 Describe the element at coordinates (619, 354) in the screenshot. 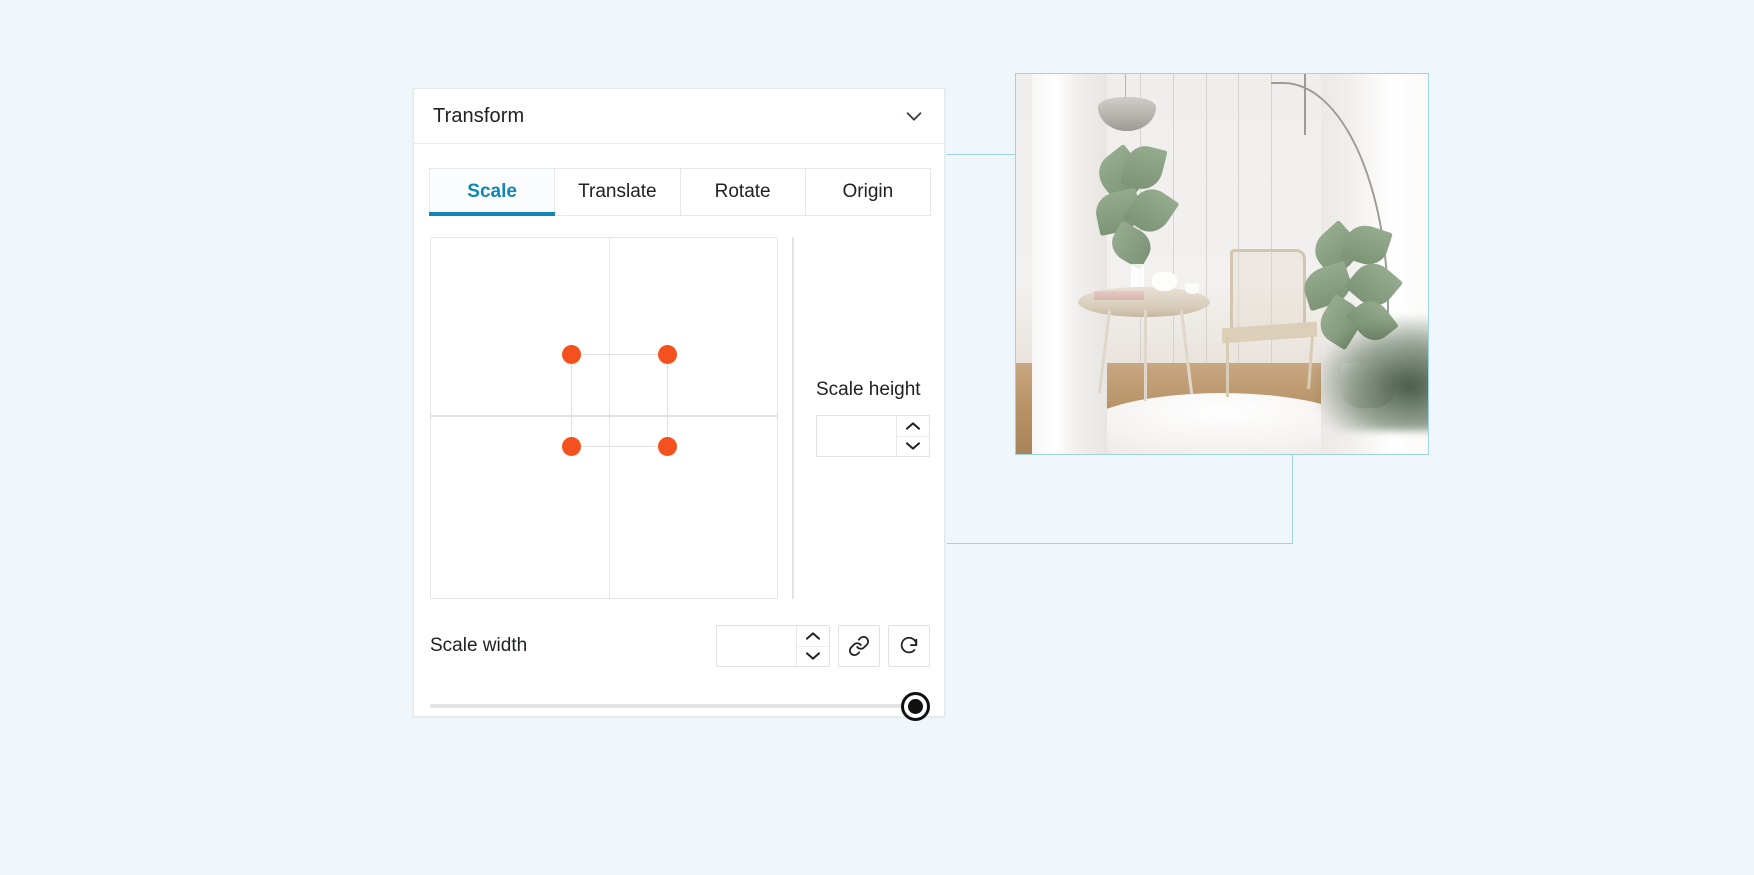

I see `handle-connector-top` at that location.